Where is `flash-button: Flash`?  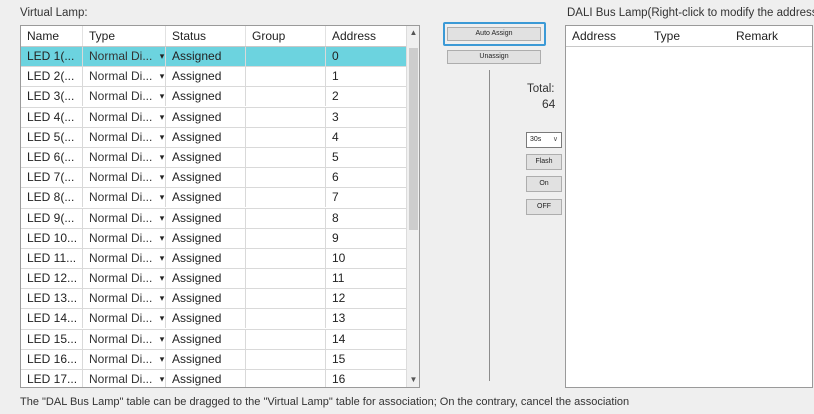 flash-button: Flash is located at coordinates (544, 162).